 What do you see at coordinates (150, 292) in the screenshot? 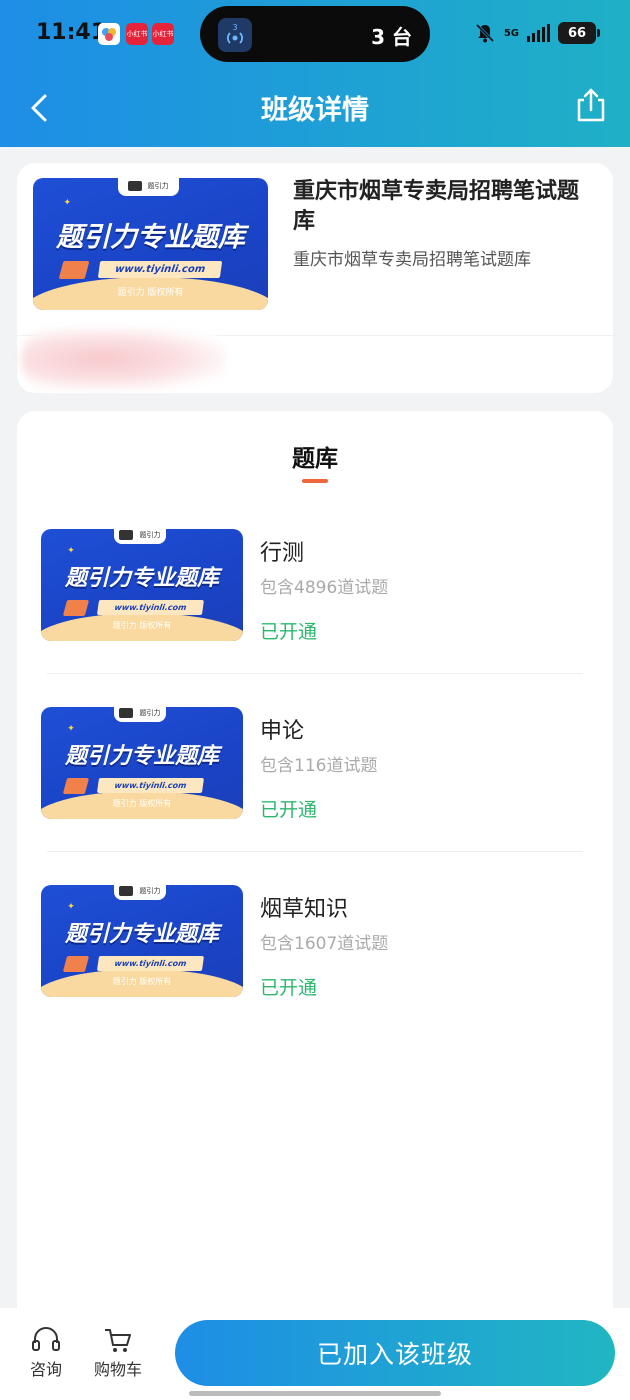
I see `thumbnail-copyright: 题引力 版权所有` at bounding box center [150, 292].